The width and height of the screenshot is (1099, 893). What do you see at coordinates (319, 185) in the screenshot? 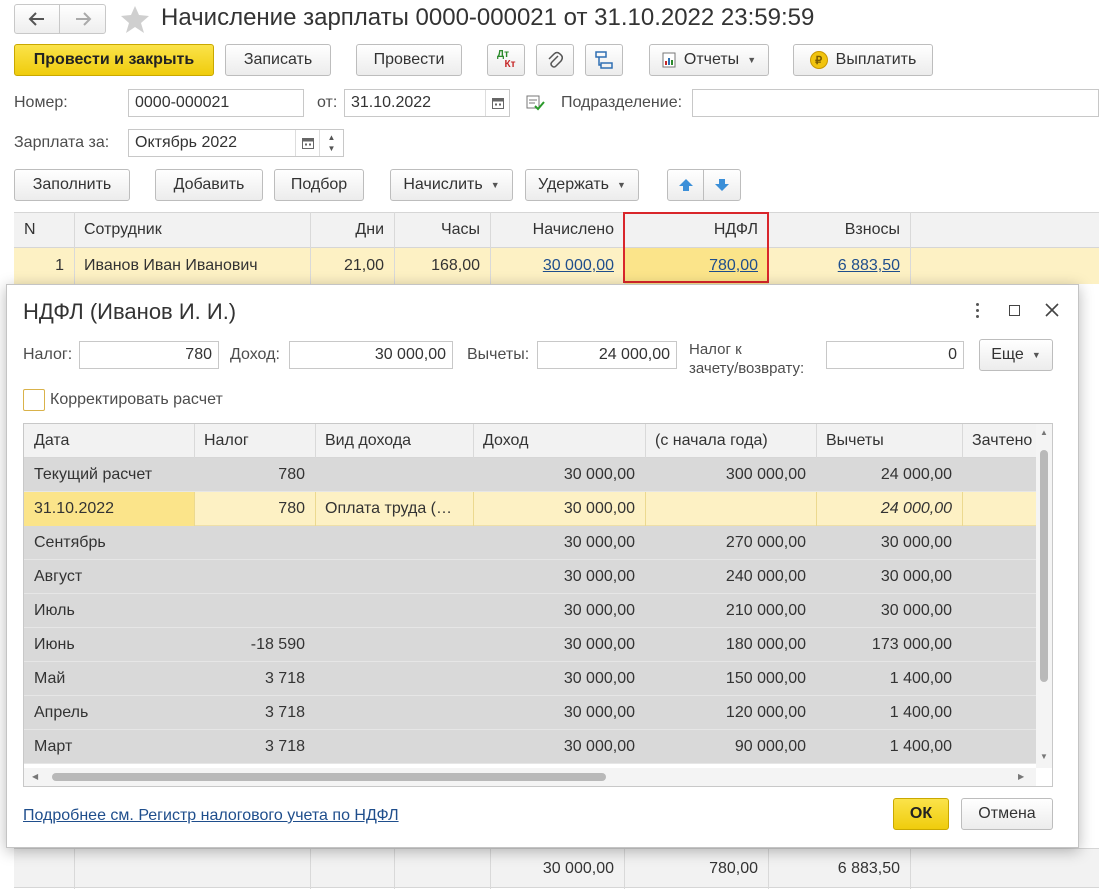
I see `select-button: Подбор` at bounding box center [319, 185].